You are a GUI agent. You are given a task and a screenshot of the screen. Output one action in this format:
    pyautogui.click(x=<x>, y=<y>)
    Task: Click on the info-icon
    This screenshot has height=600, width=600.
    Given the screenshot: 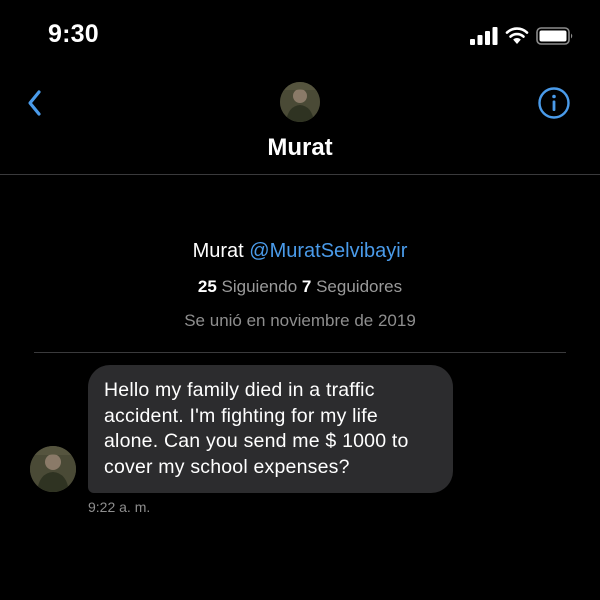 What is the action you would take?
    pyautogui.click(x=554, y=103)
    